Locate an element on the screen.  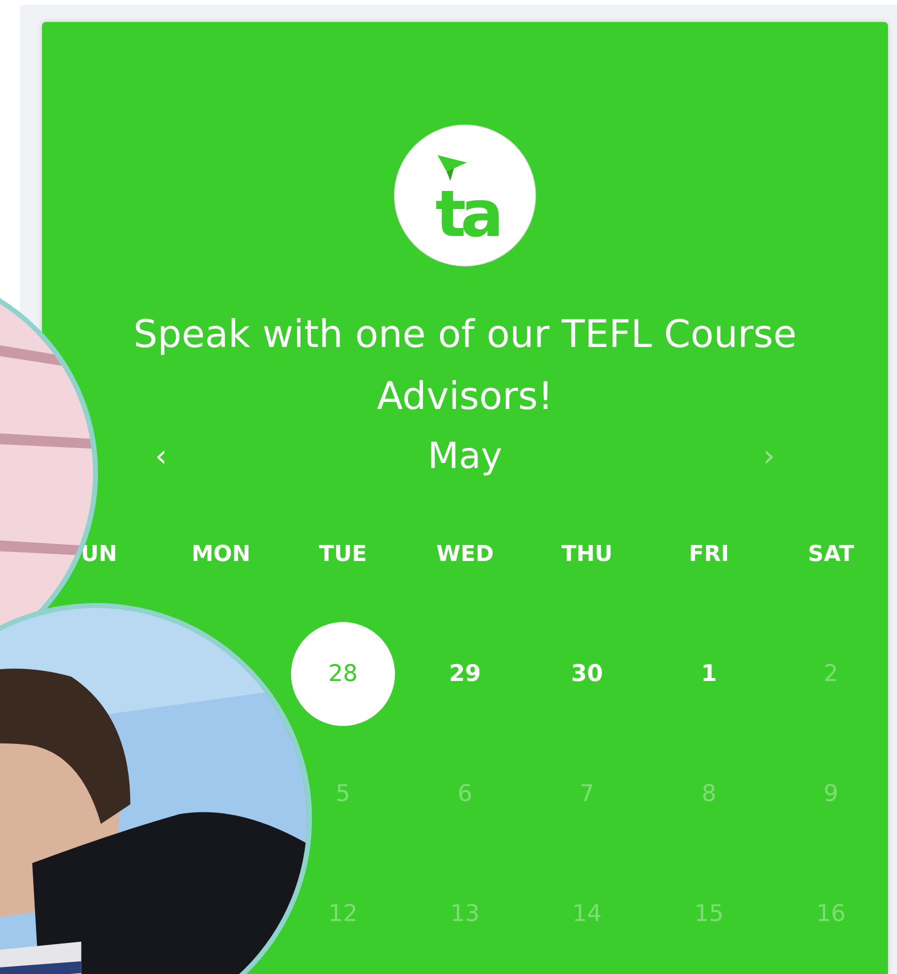
date-button: 29 is located at coordinates (465, 674).